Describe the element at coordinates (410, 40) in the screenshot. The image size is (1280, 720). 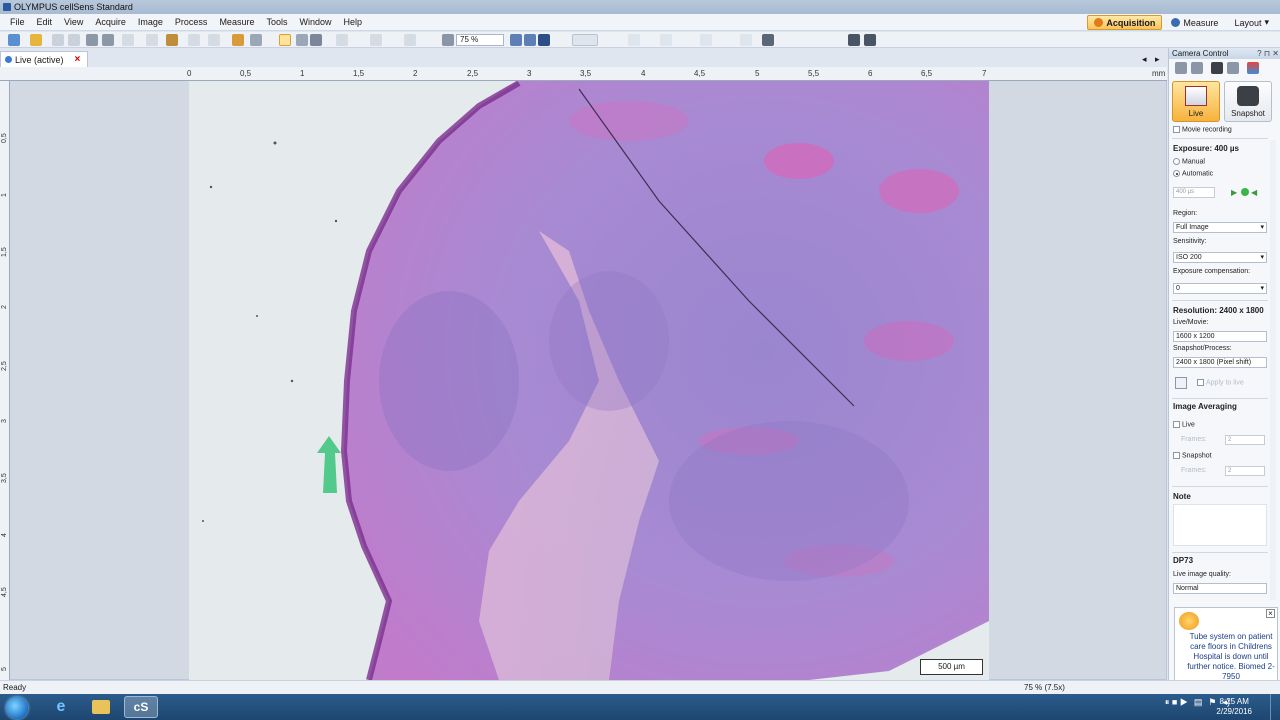
I see `disabled-tool-icon` at that location.